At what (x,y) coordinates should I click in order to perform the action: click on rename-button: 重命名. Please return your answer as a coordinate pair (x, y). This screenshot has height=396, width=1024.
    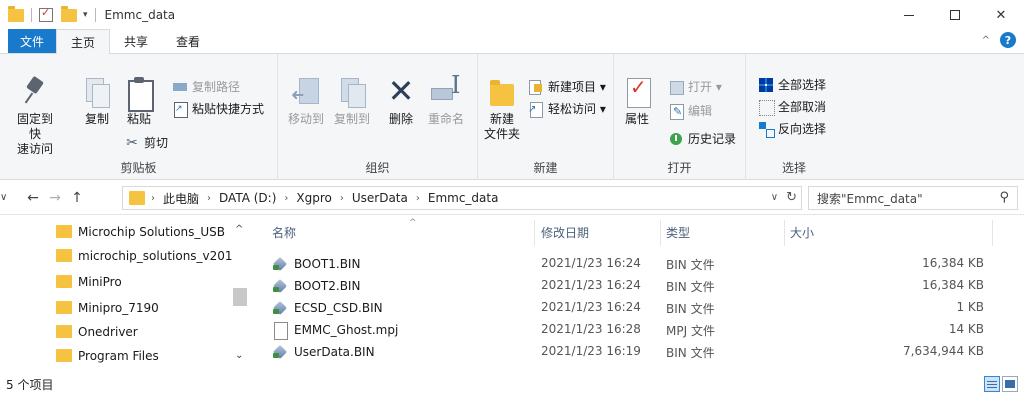
    Looking at the image, I should click on (446, 101).